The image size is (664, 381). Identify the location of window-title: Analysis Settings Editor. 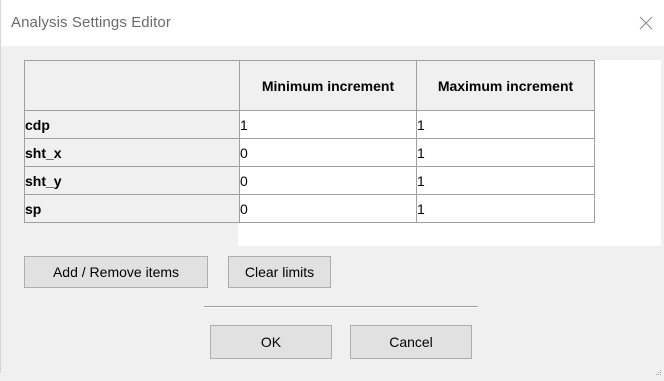
(91, 22).